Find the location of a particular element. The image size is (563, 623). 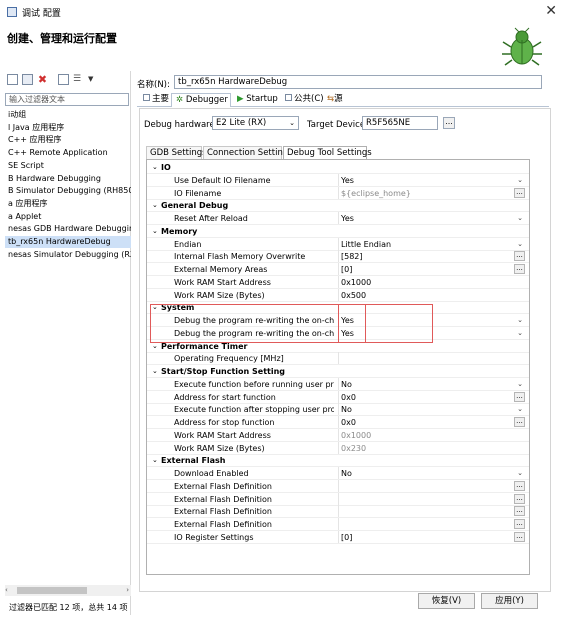

delete-config-icon: ✖ is located at coordinates (42, 79).